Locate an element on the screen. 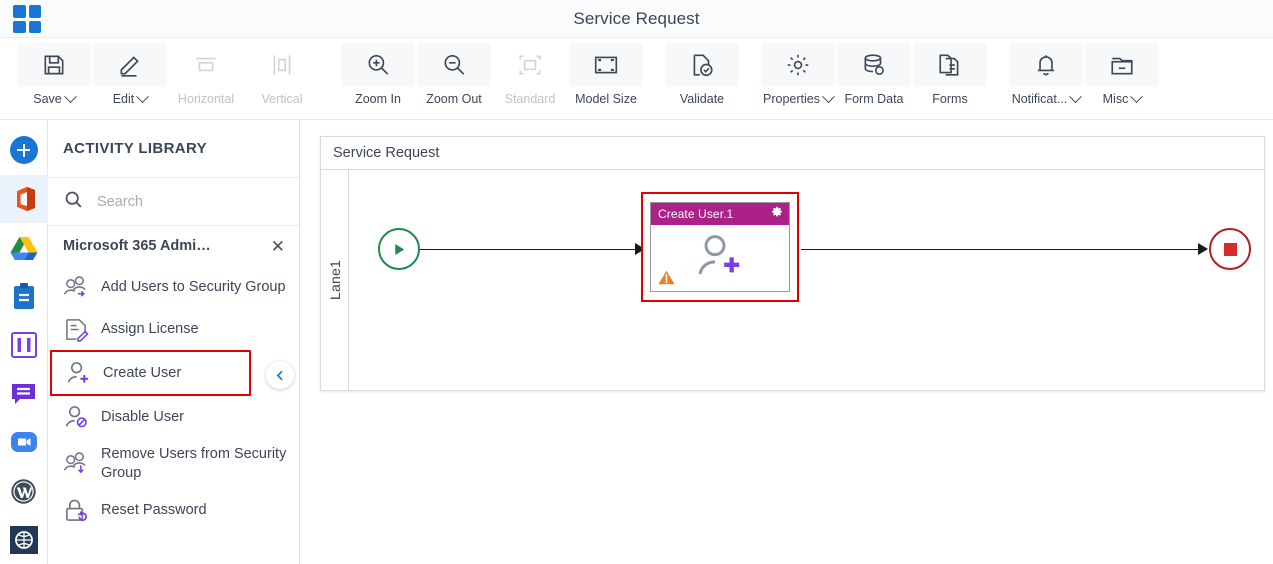  end-event is located at coordinates (1230, 249).